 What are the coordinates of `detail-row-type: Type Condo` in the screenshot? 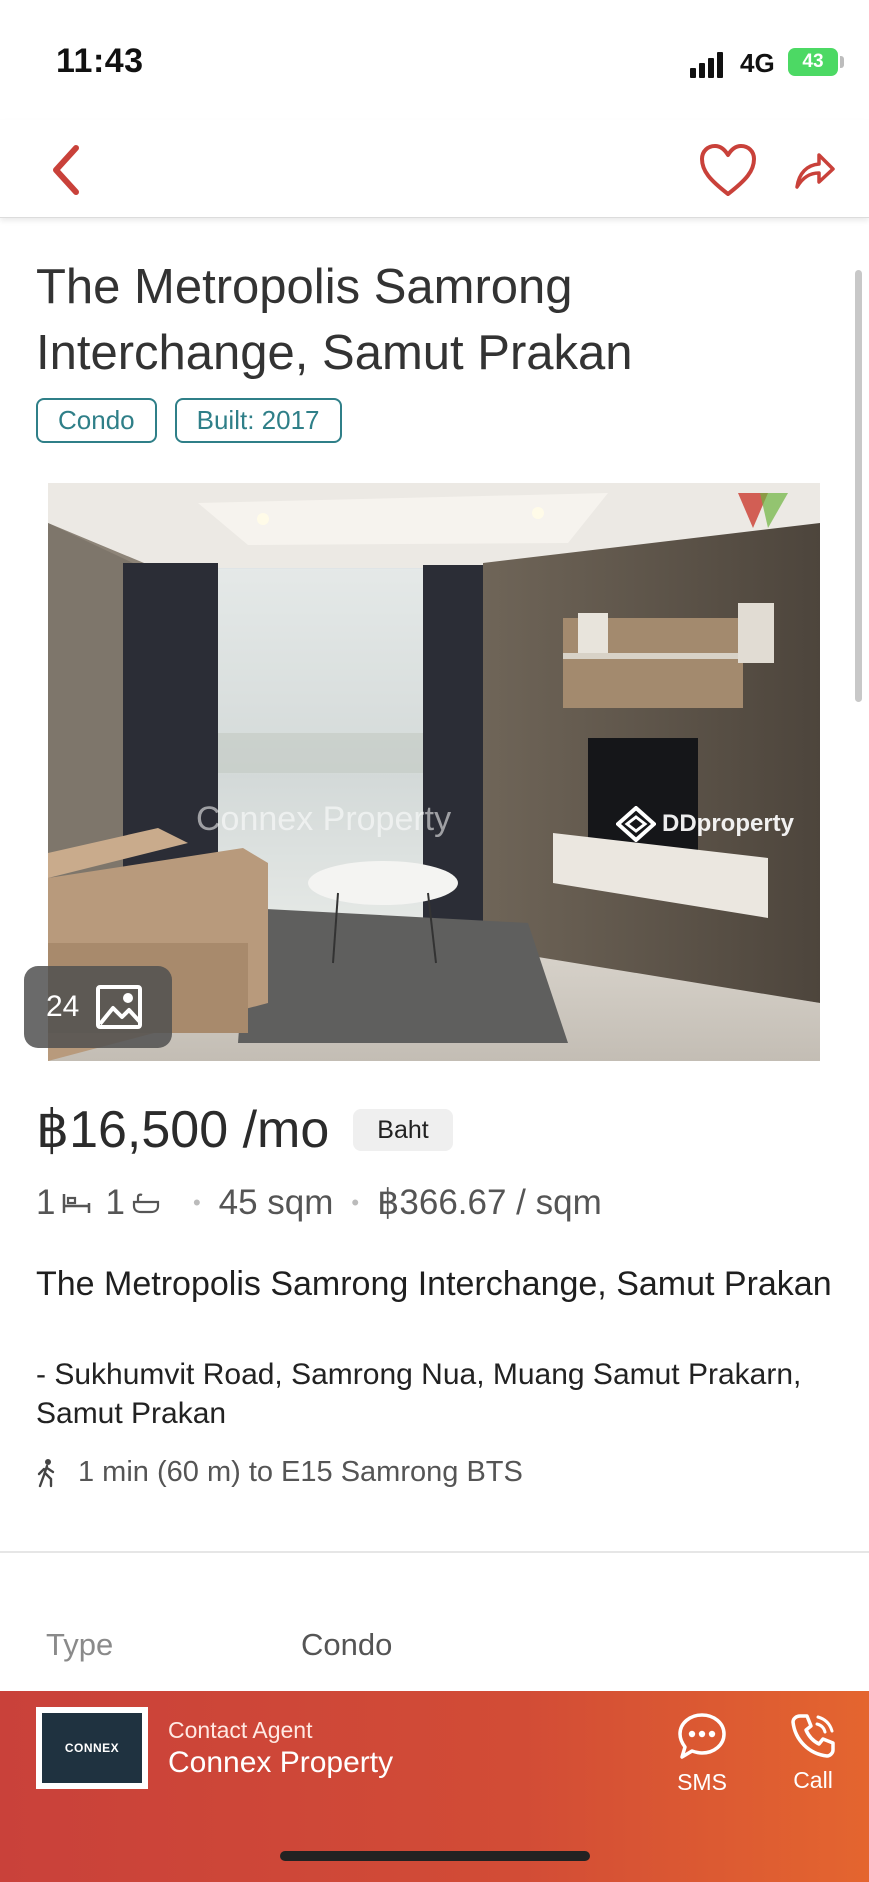 It's located at (219, 1645).